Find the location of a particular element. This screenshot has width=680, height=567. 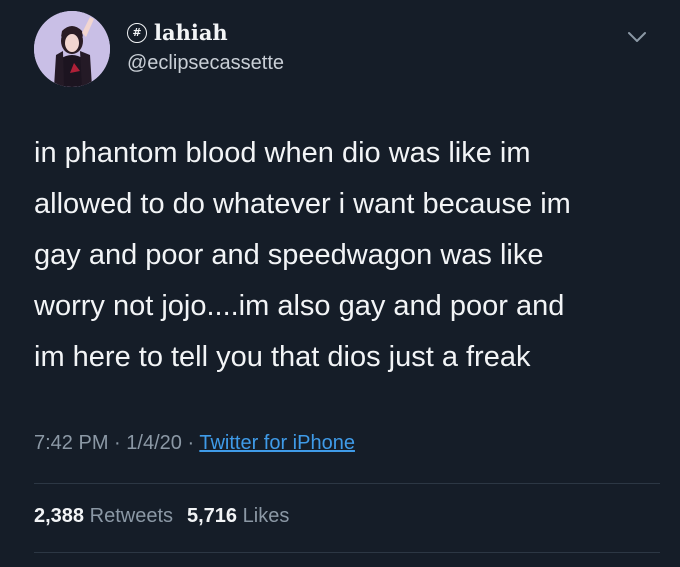

avatar-image is located at coordinates (72, 49).